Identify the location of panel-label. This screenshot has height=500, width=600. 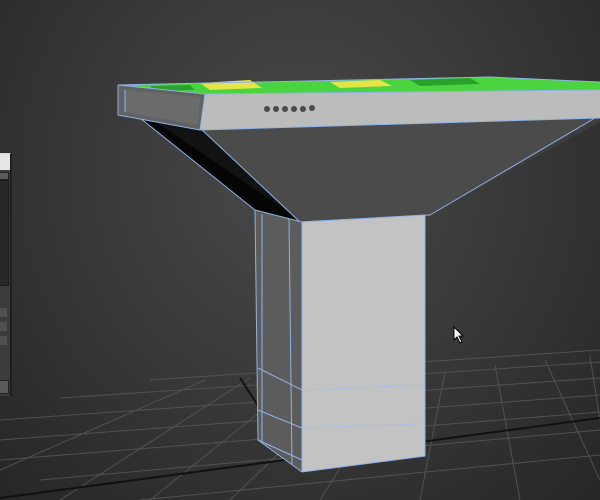
(3, 363).